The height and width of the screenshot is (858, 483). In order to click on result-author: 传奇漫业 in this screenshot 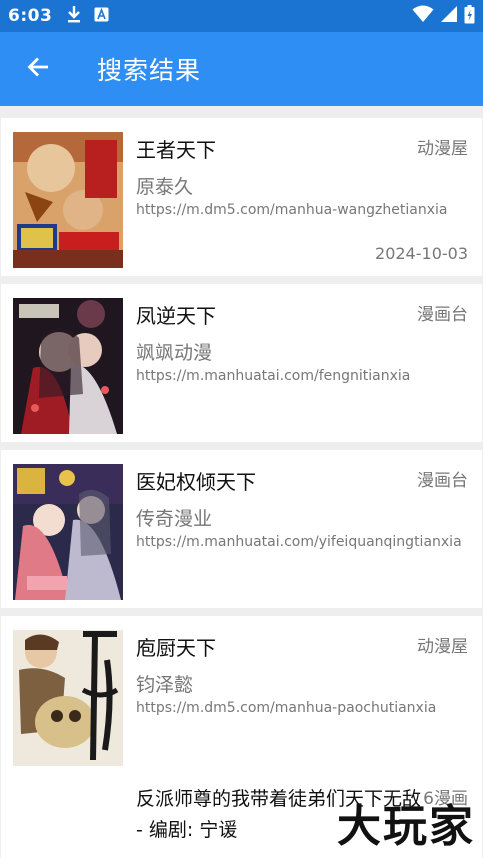, I will do `click(174, 519)`.